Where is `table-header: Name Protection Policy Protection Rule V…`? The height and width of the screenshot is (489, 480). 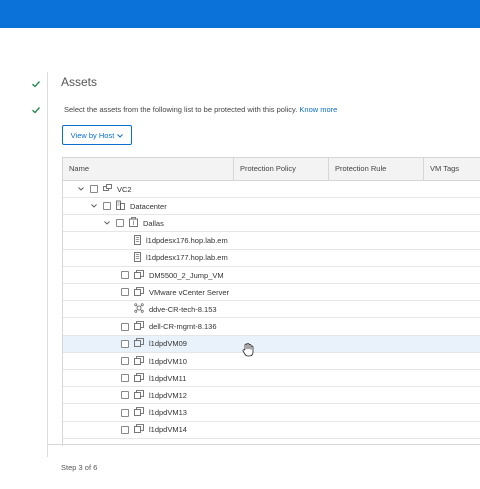 table-header: Name Protection Policy Protection Rule V… is located at coordinates (271, 169).